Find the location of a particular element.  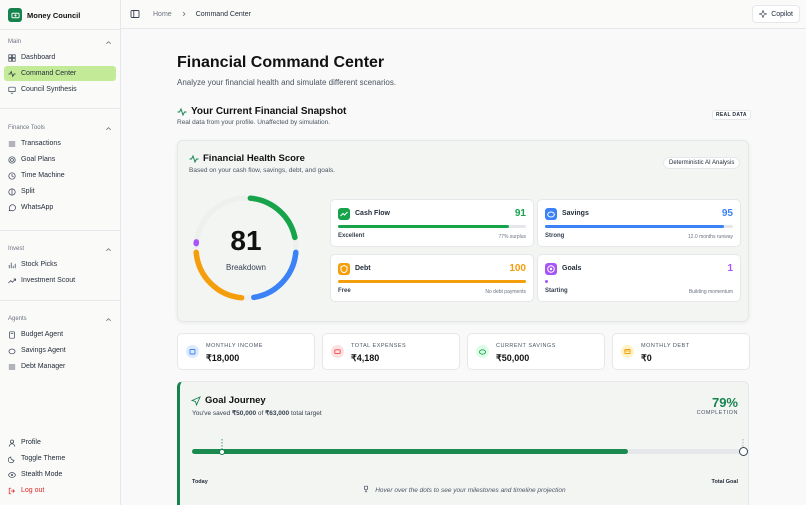

real-data-badge: REAL DATA is located at coordinates (731, 115).